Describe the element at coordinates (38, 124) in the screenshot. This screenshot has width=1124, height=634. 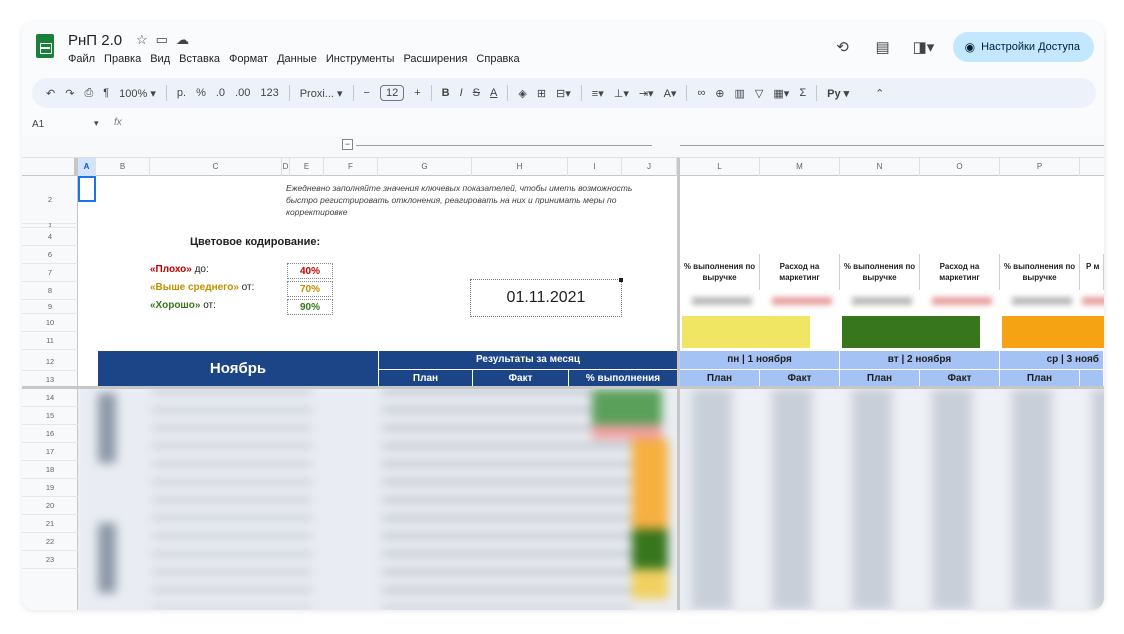
I see `name-box: A1` at that location.